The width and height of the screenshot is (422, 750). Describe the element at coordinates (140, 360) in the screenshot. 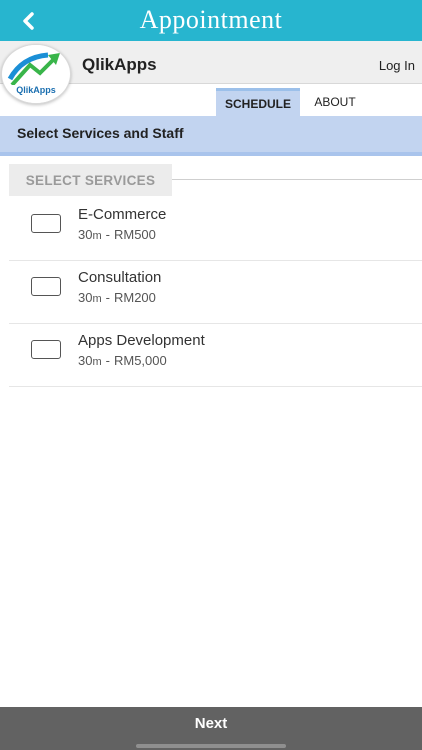

I see `service-price: RM5,000` at that location.